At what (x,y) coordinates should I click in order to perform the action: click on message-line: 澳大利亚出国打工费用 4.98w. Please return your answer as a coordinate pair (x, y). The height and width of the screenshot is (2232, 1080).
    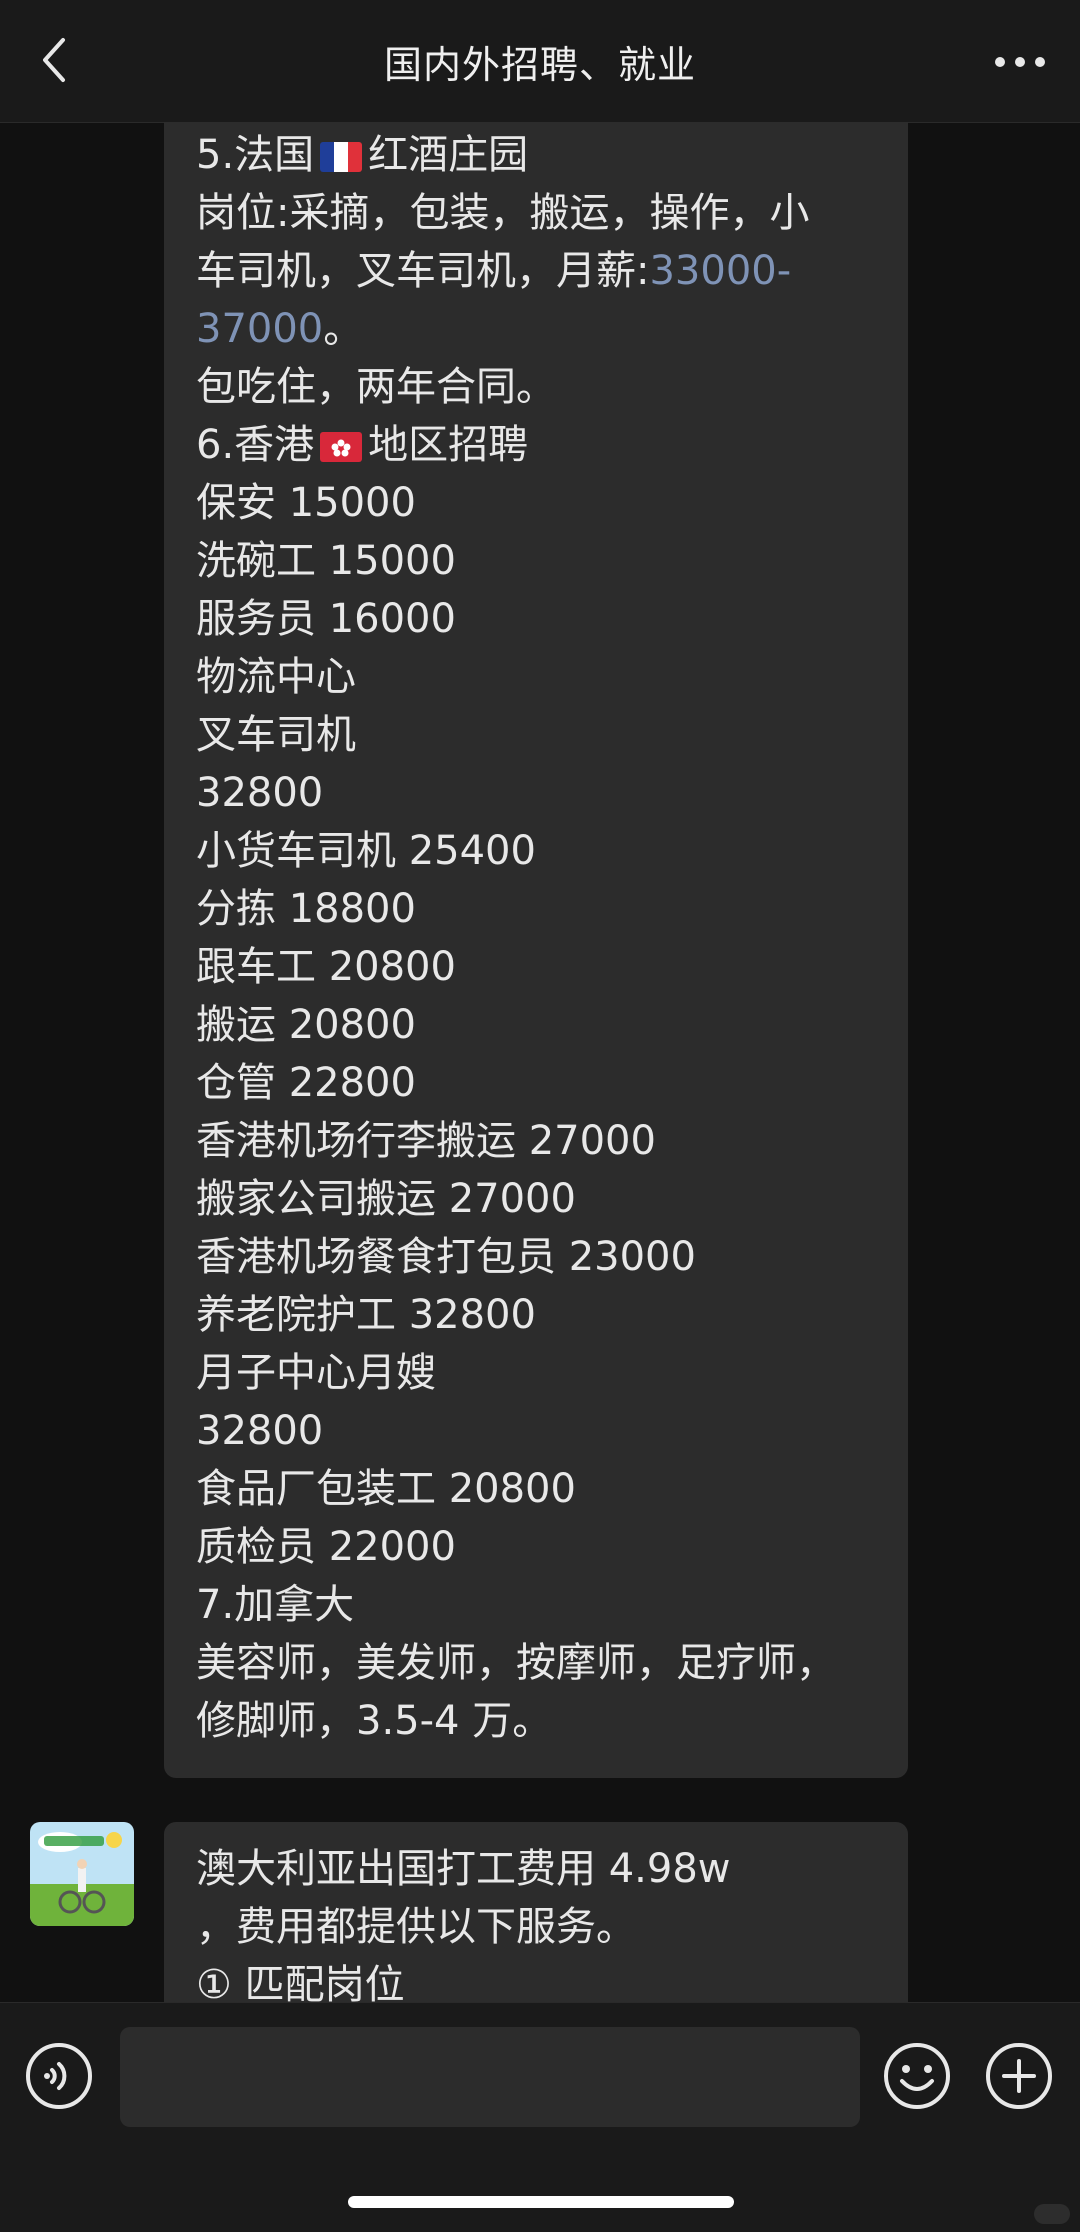
    Looking at the image, I should click on (536, 1869).